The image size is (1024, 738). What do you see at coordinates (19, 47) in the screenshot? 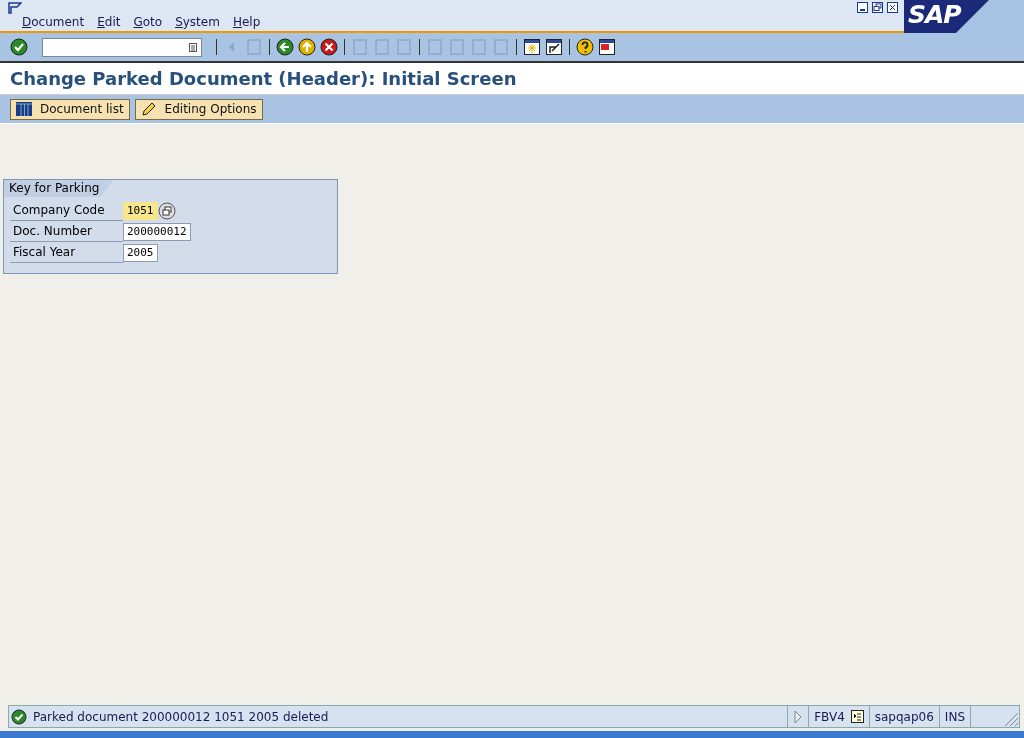
I see `enter-icon` at bounding box center [19, 47].